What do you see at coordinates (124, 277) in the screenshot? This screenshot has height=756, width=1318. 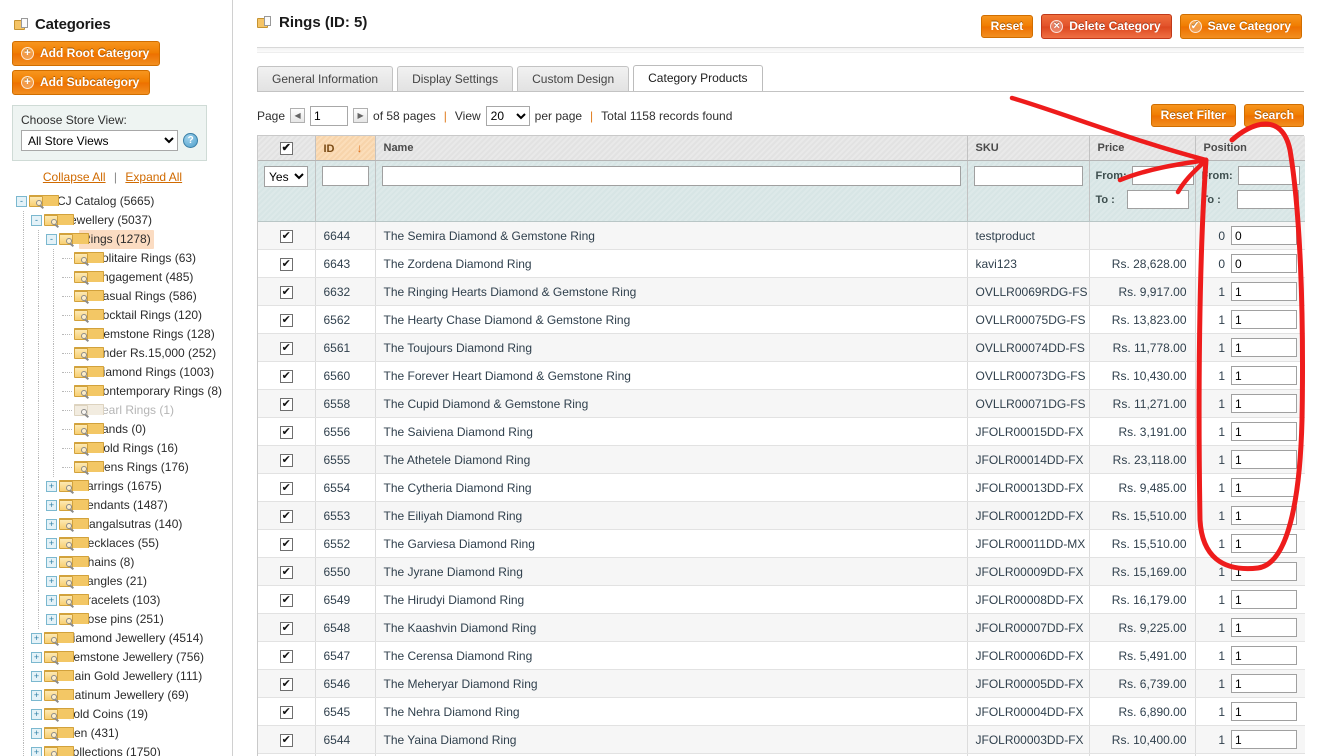 I see `tree-item: Engagement (485)` at bounding box center [124, 277].